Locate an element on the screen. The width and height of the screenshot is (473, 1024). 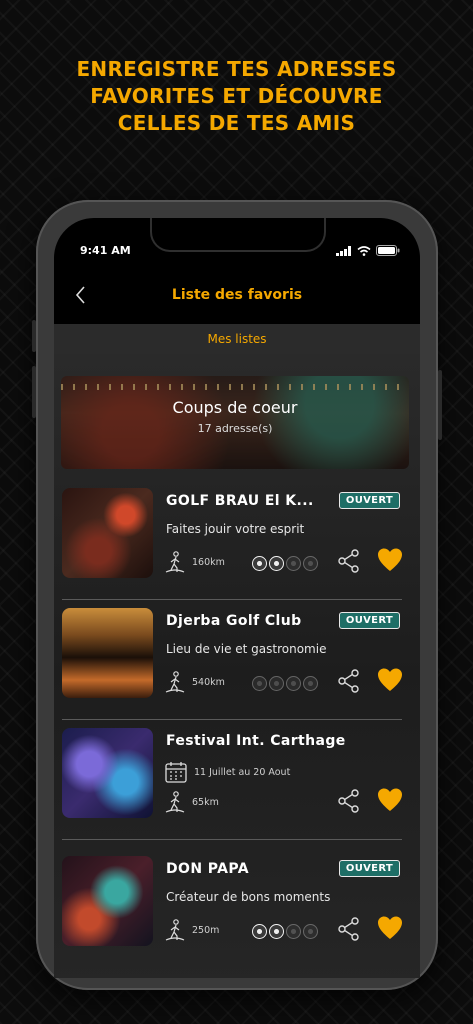
page-title: Liste des favoris is located at coordinates (237, 295).